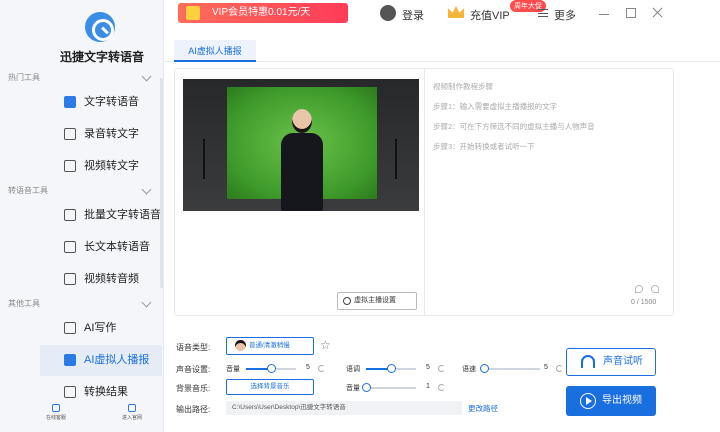 This screenshot has width=720, height=432. I want to click on minimize-icon, so click(604, 14).